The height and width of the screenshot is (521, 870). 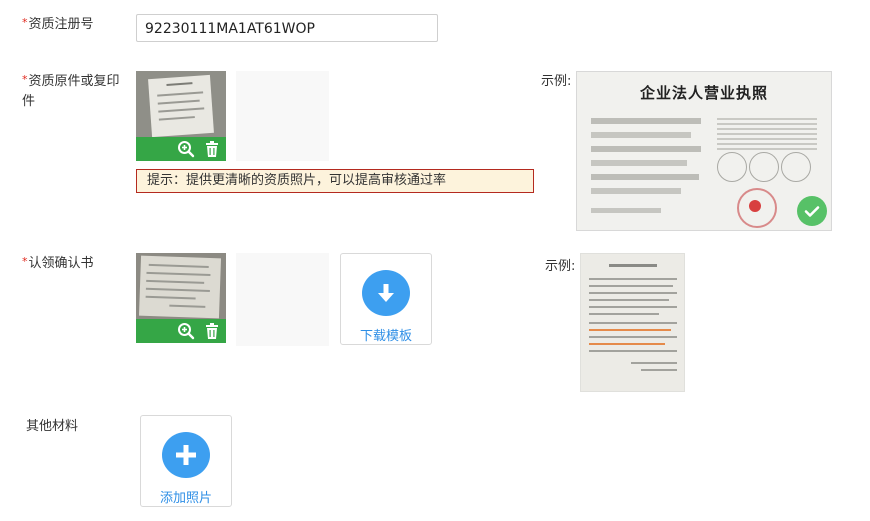 I want to click on reg-no-label: *资质注册号, so click(x=58, y=25).